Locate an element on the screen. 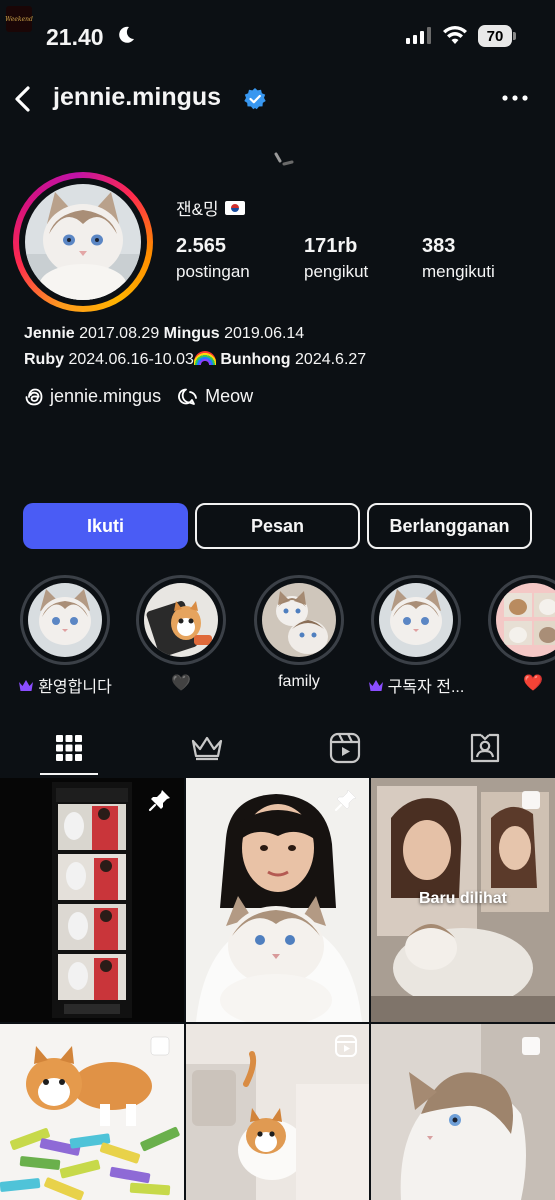 The height and width of the screenshot is (1200, 555). status-time: 21.40 is located at coordinates (75, 37).